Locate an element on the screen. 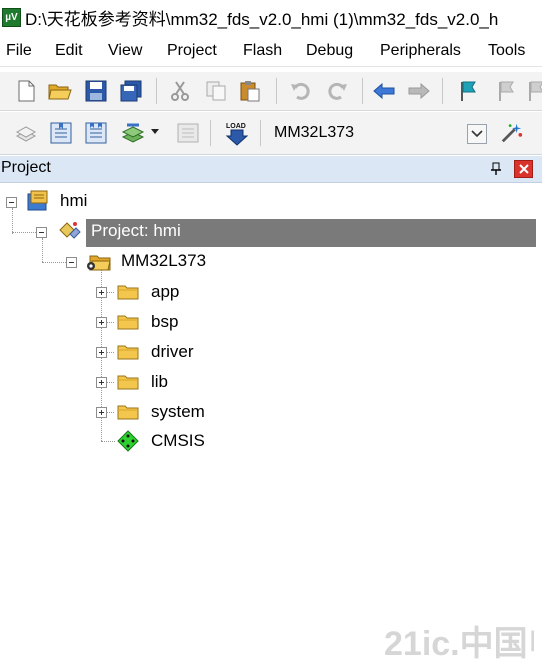 Image resolution: width=542 pixels, height=666 pixels. tree-target-node: MM32L373 is located at coordinates (163, 261).